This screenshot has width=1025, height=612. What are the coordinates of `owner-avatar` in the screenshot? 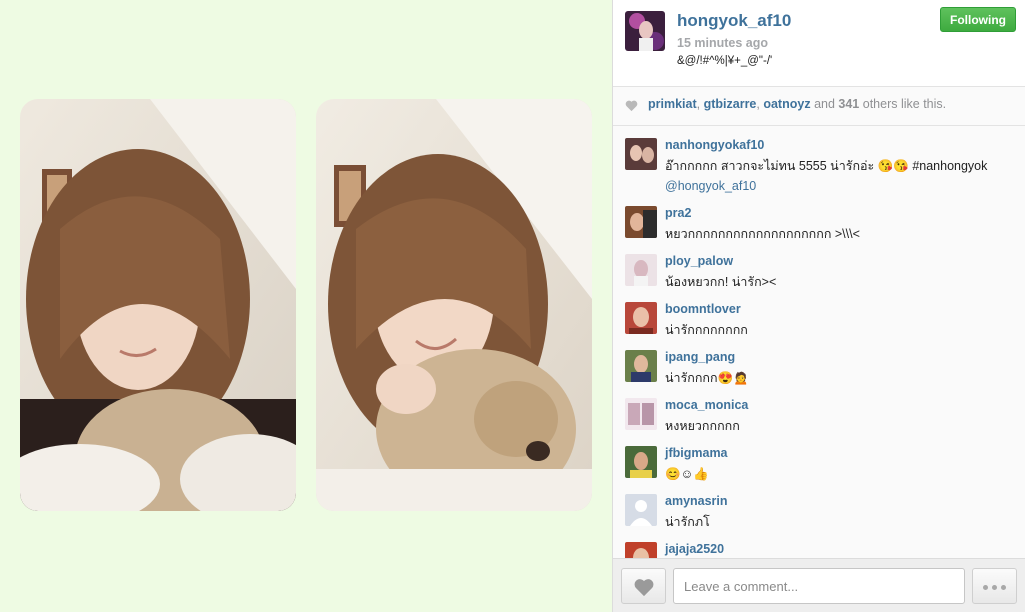 It's located at (645, 31).